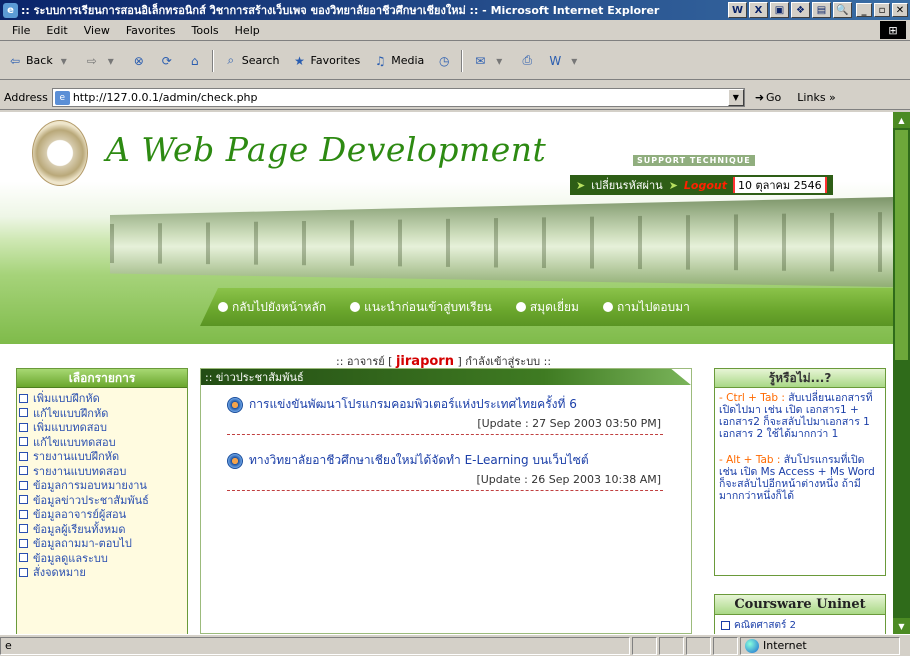  Describe the element at coordinates (564, 61) in the screenshot. I see `edit-button: W ▾` at that location.